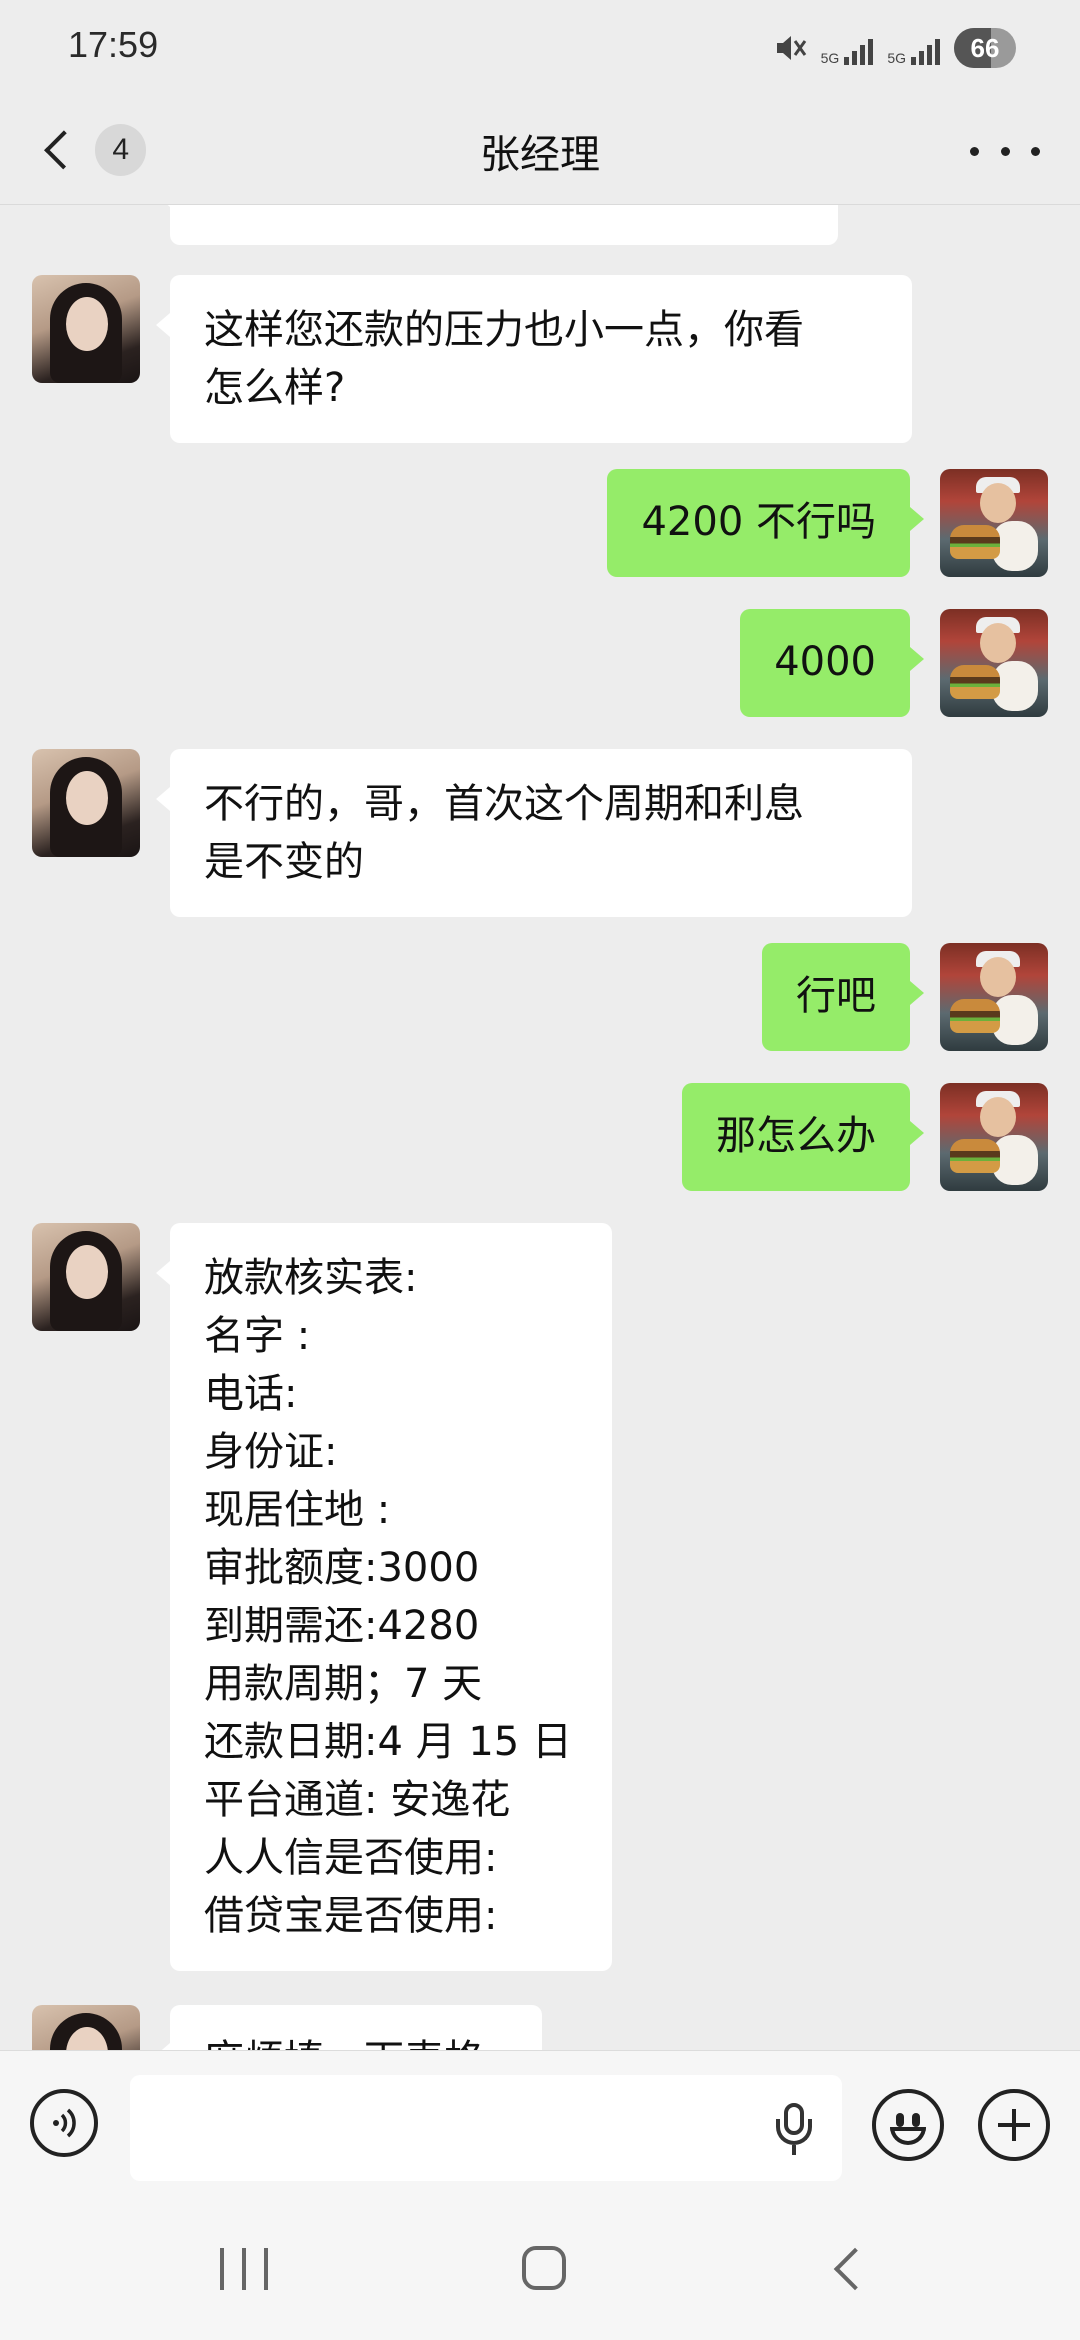 Image resolution: width=1080 pixels, height=2340 pixels. Describe the element at coordinates (544, 2268) in the screenshot. I see `home-icon` at that location.